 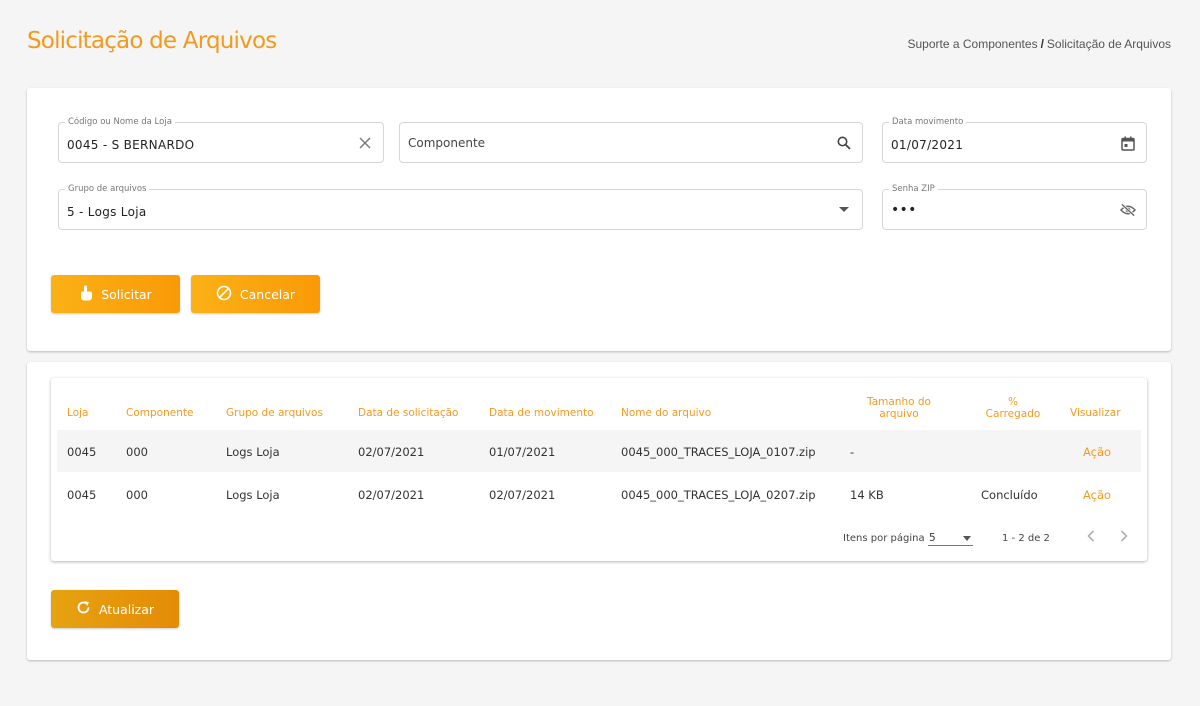 What do you see at coordinates (267, 294) in the screenshot?
I see `cancel-button-label: Cancelar` at bounding box center [267, 294].